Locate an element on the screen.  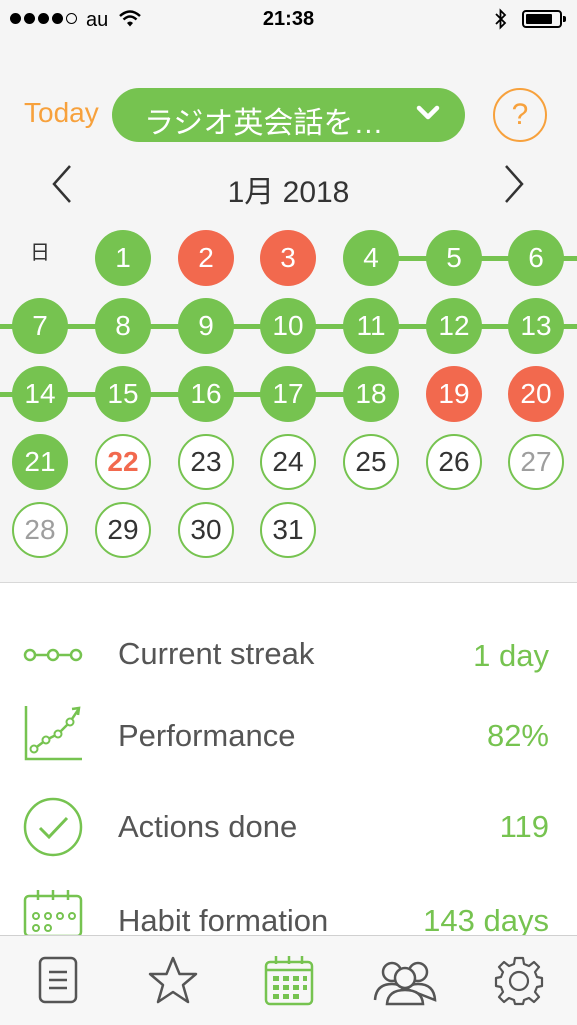
weekday-header: 日 is located at coordinates (40, 253).